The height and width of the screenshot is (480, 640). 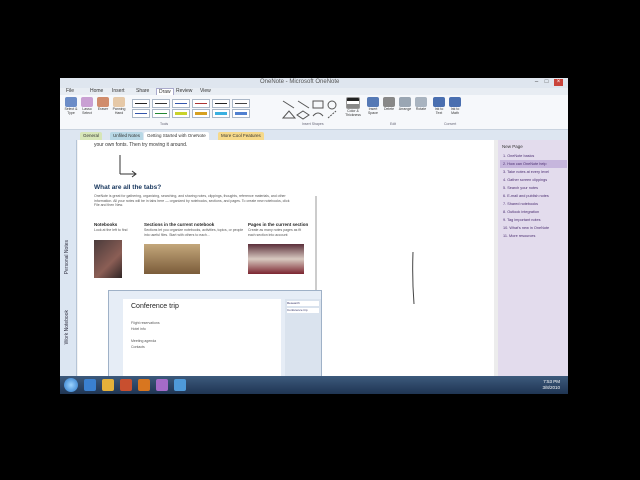 I want to click on page-tab: 11. More resources, so click(x=533, y=236).